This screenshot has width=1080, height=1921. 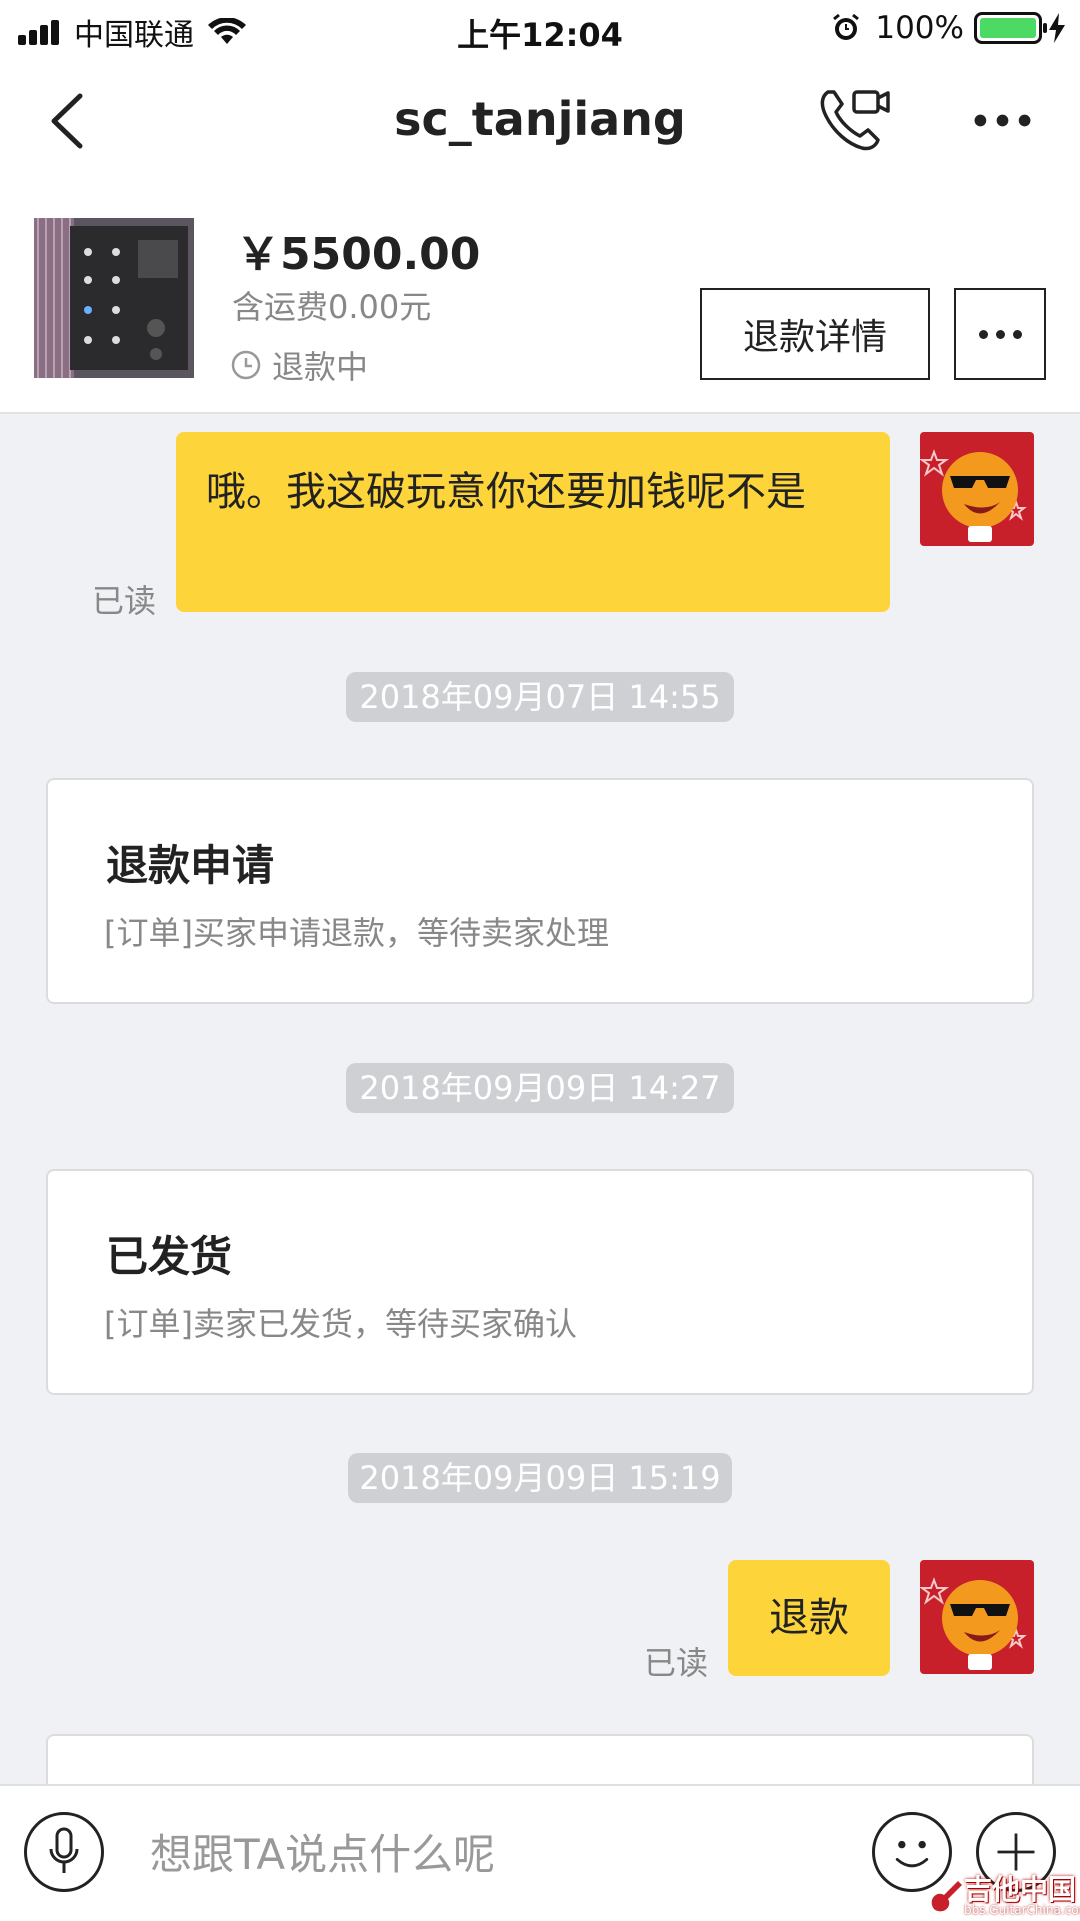 What do you see at coordinates (540, 298) in the screenshot?
I see `order-summary: ￥5500.00 含运费0.00元 退款中 退款详情` at bounding box center [540, 298].